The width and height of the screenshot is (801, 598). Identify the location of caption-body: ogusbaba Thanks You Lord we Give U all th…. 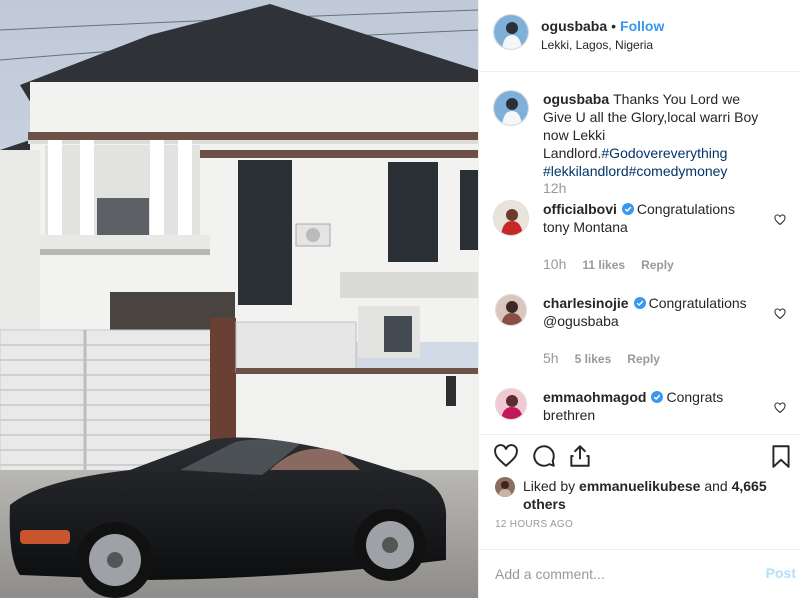
(654, 135).